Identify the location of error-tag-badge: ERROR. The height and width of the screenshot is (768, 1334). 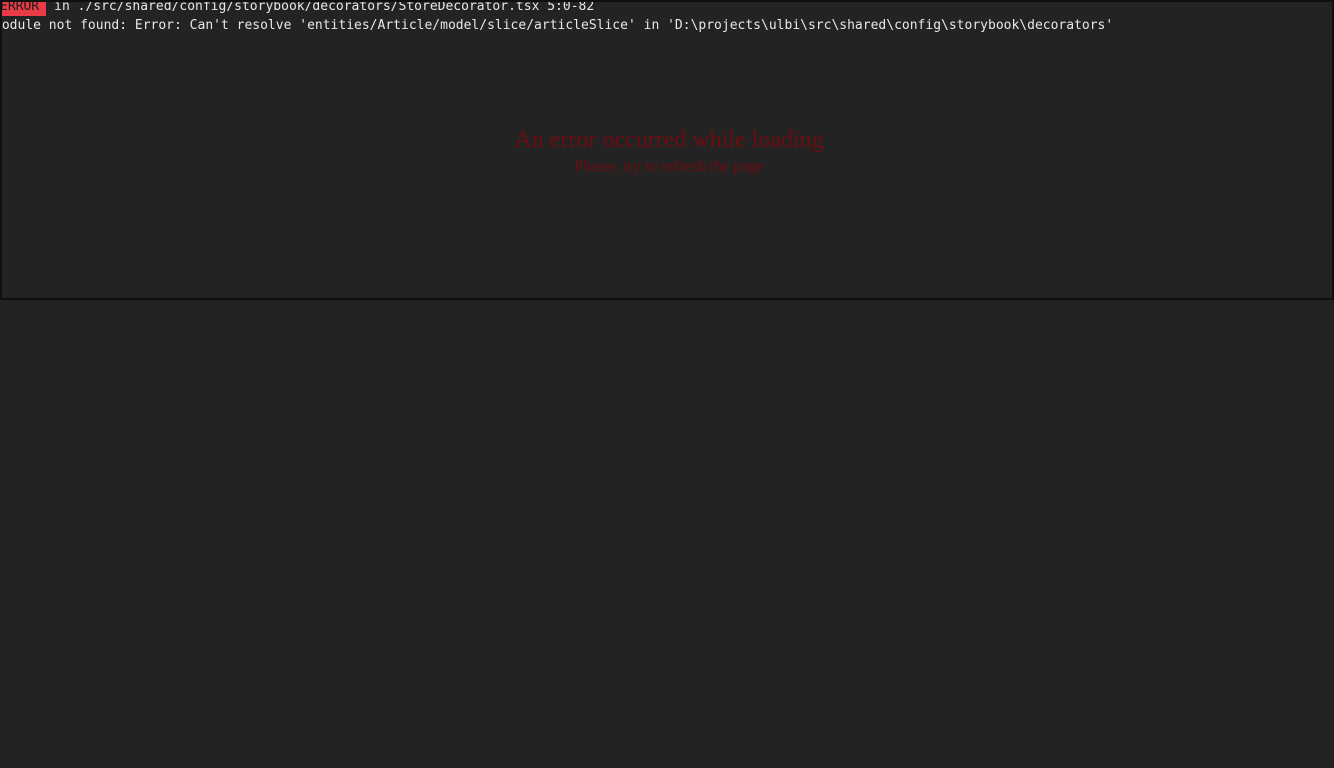
(24, 9).